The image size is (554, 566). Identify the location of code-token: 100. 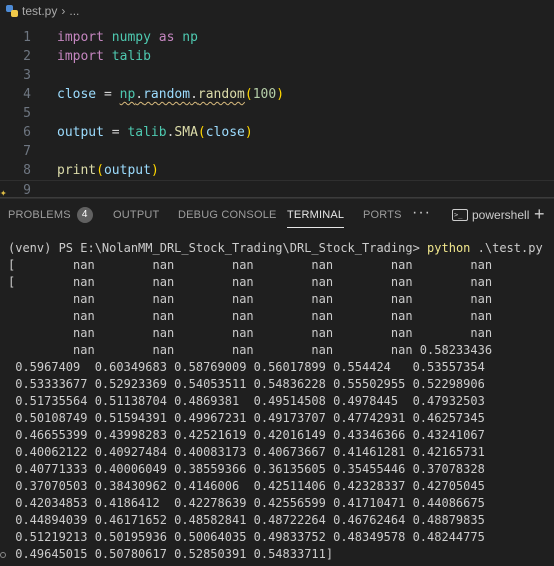
(264, 94).